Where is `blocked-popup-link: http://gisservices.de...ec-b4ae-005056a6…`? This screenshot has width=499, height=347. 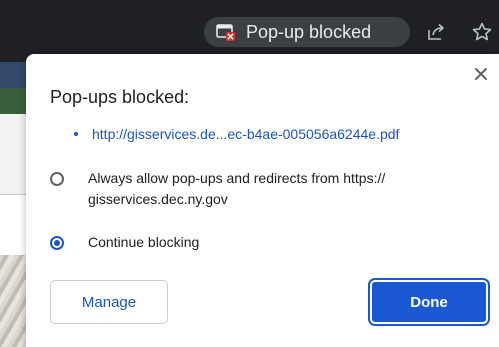 blocked-popup-link: http://gisservices.de...ec-b4ae-005056a6… is located at coordinates (245, 134).